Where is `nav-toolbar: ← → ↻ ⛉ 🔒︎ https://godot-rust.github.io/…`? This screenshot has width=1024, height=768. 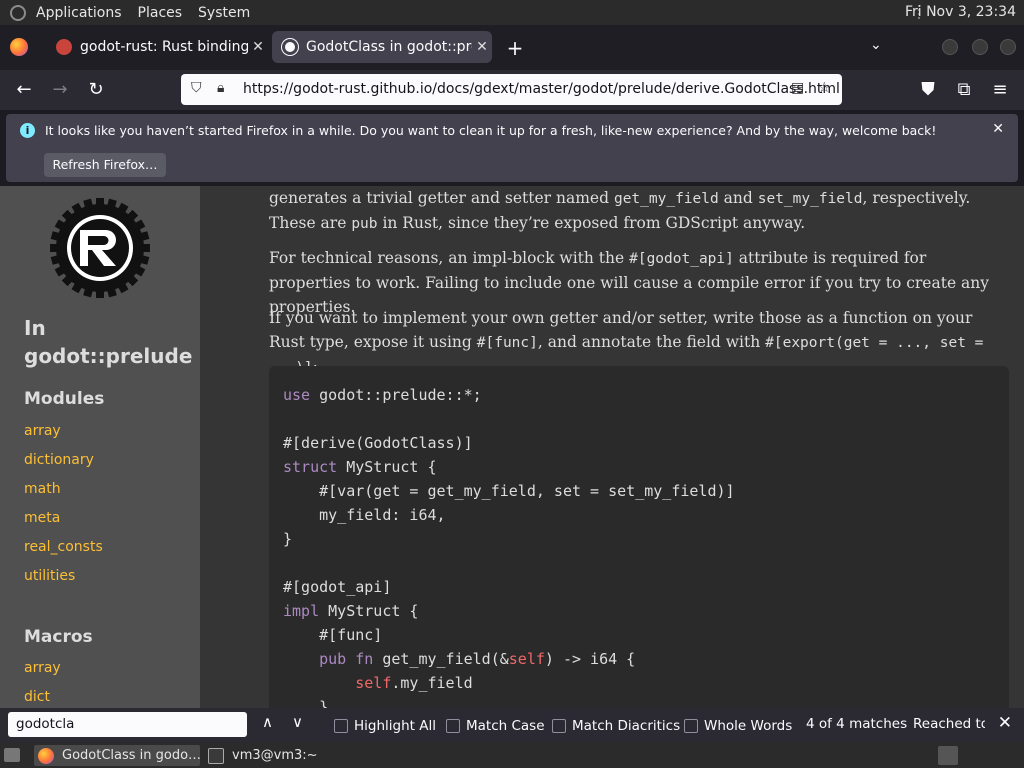 nav-toolbar: ← → ↻ ⛉ 🔒︎ https://godot-rust.github.io/… is located at coordinates (512, 90).